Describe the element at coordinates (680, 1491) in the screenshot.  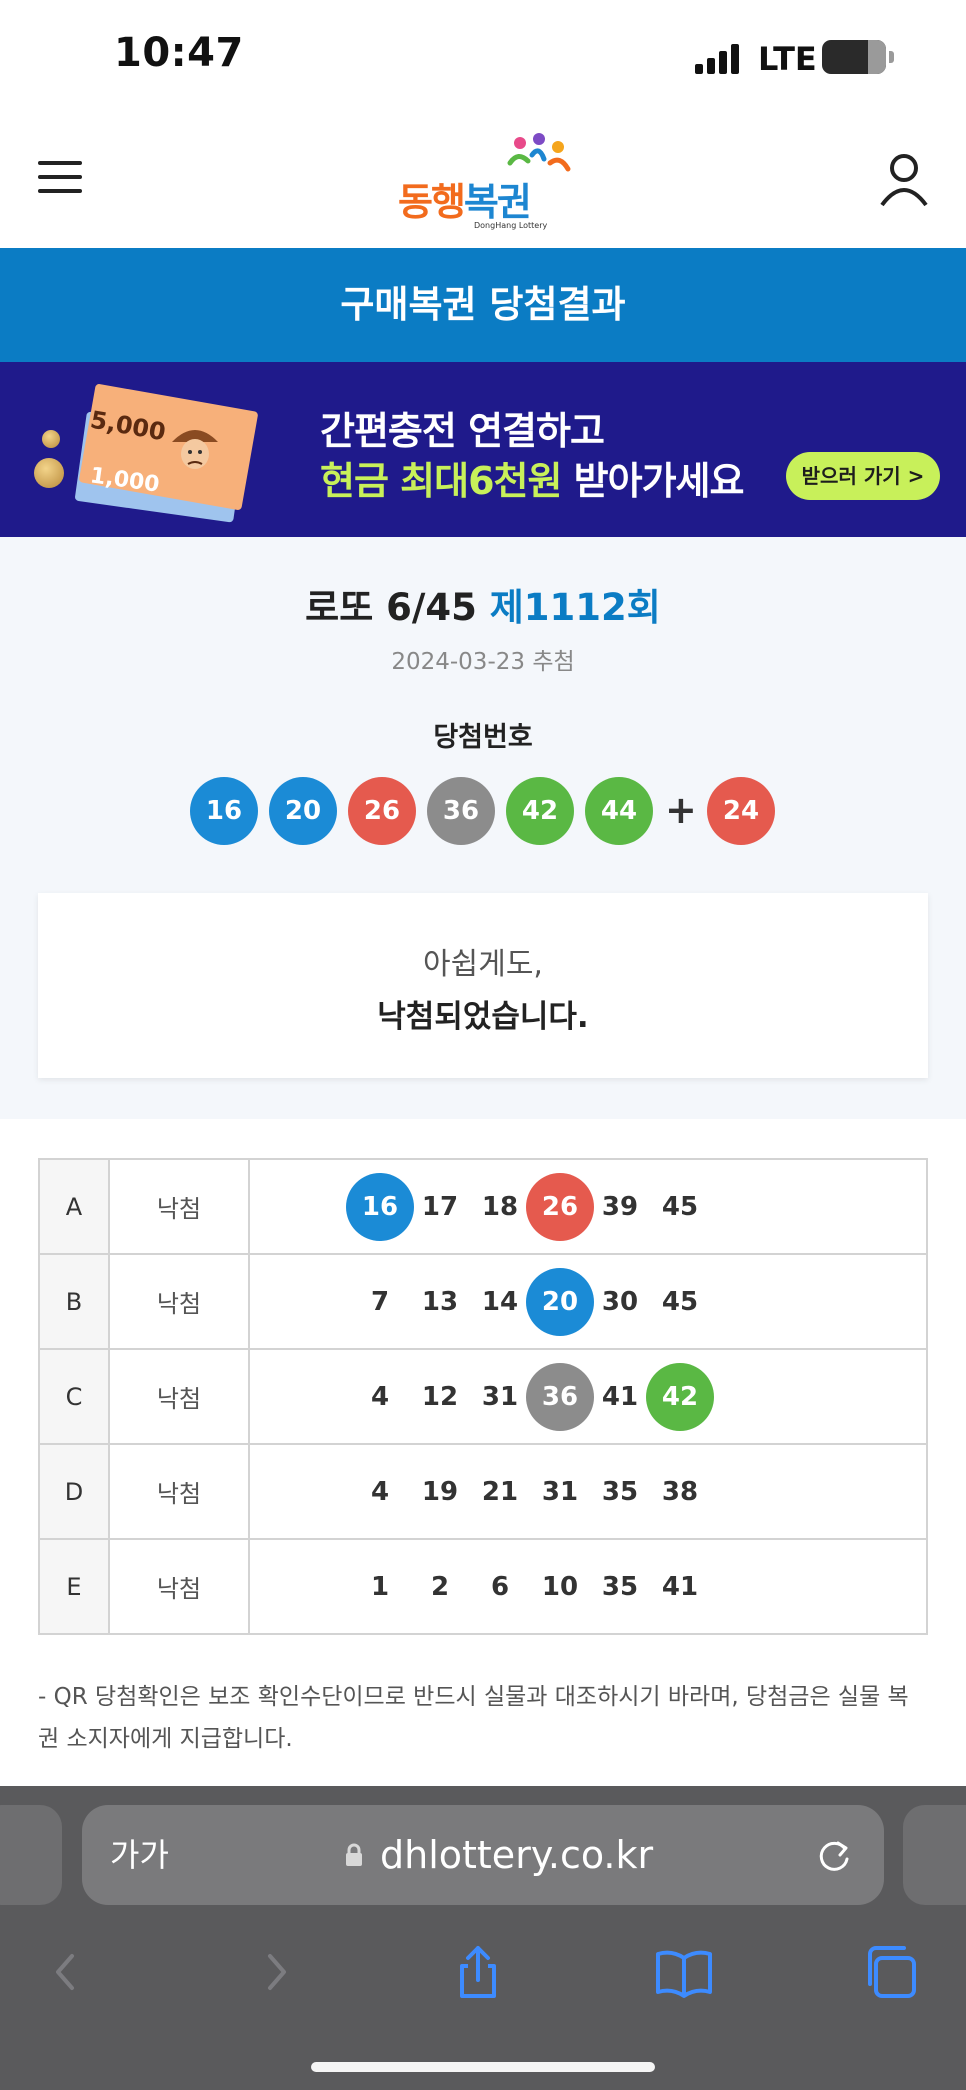
I see `number: 38` at that location.